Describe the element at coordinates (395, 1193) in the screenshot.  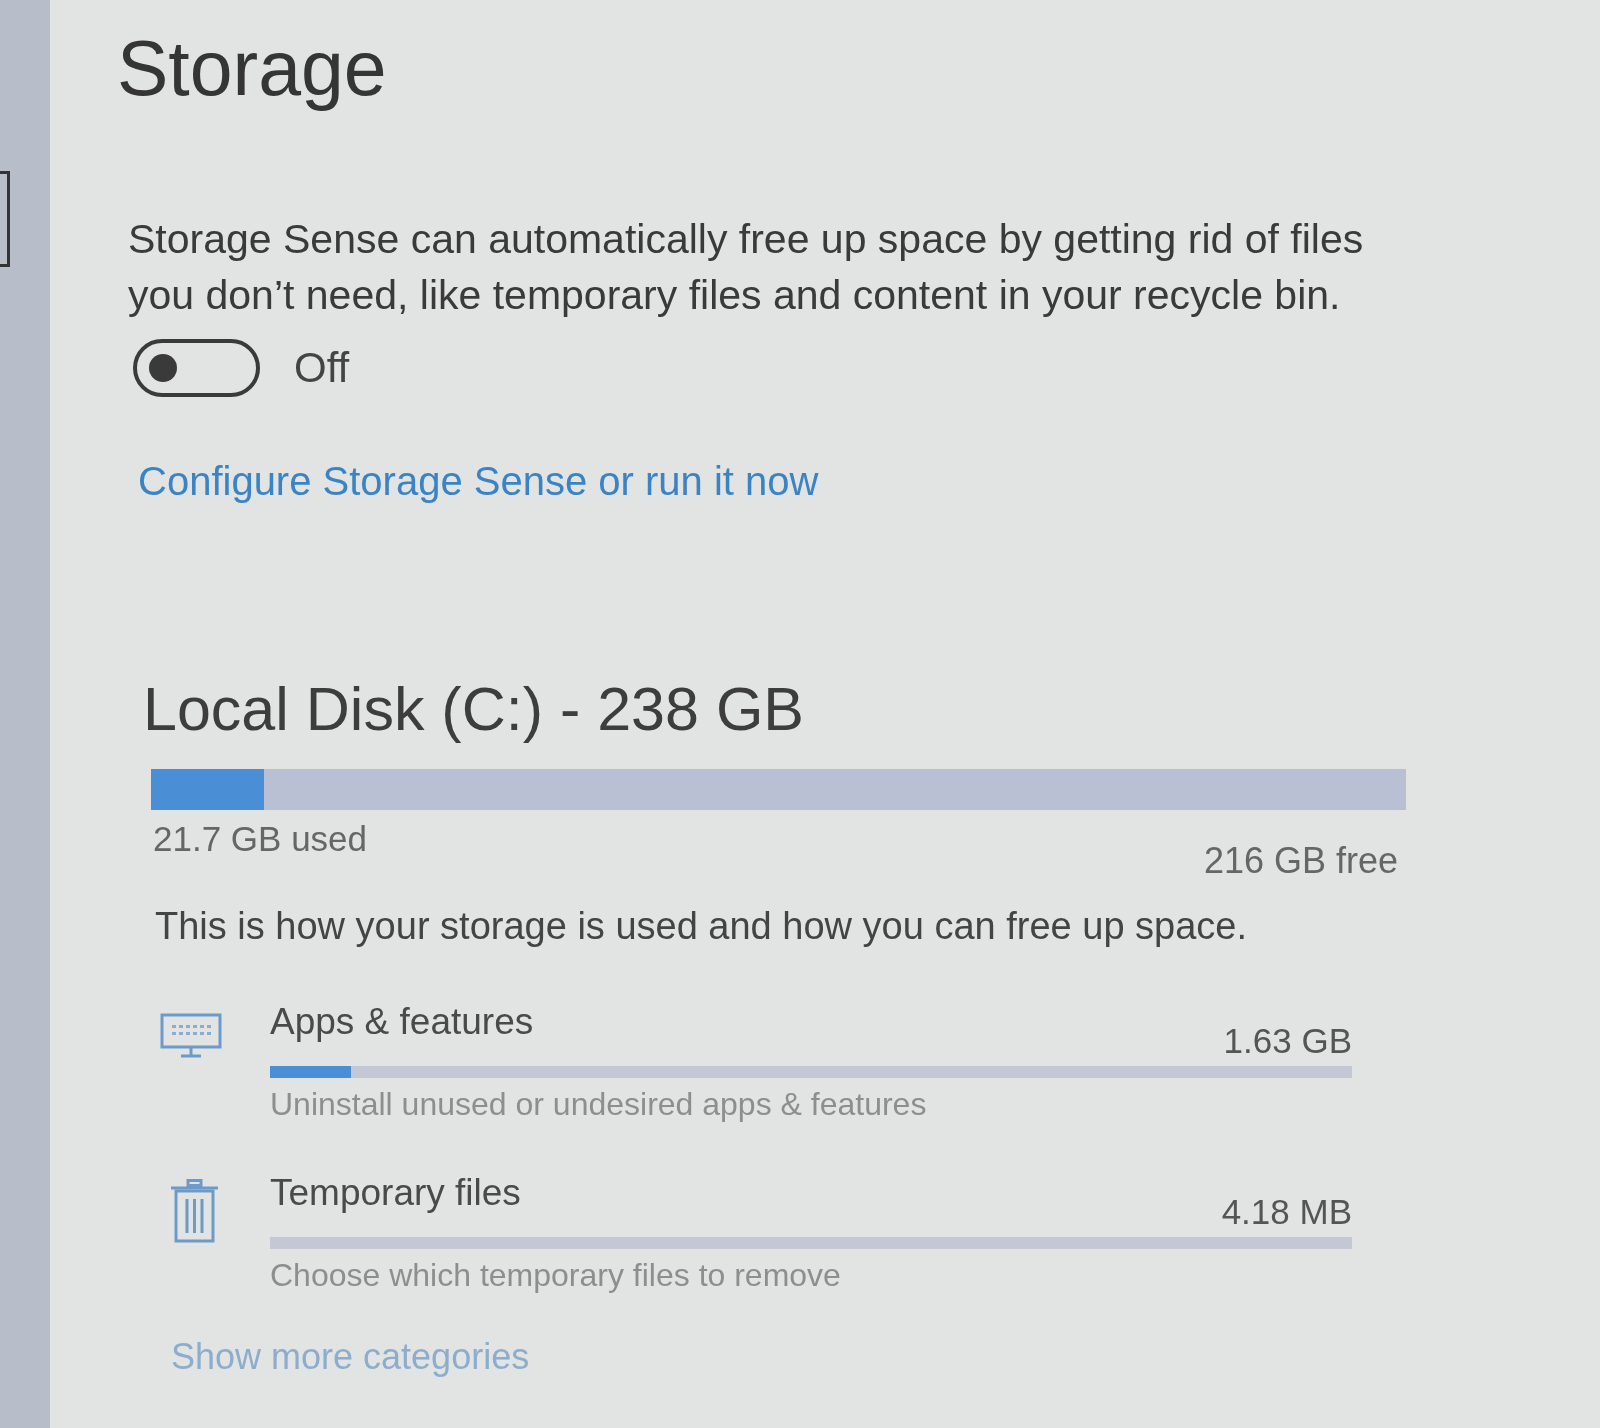
I see `category-title: Temporary files` at that location.